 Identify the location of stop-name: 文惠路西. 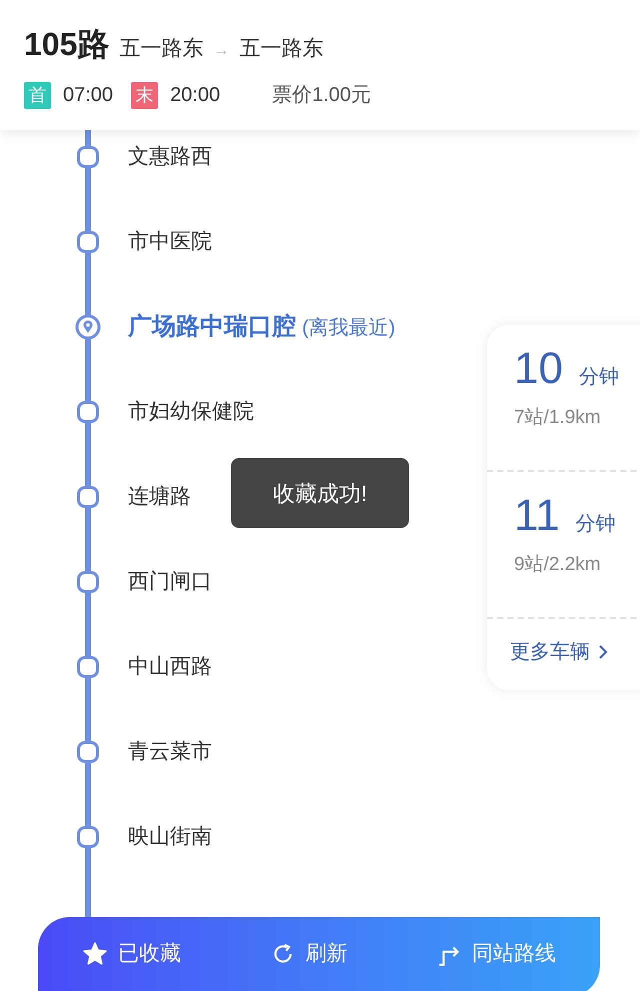
(170, 156).